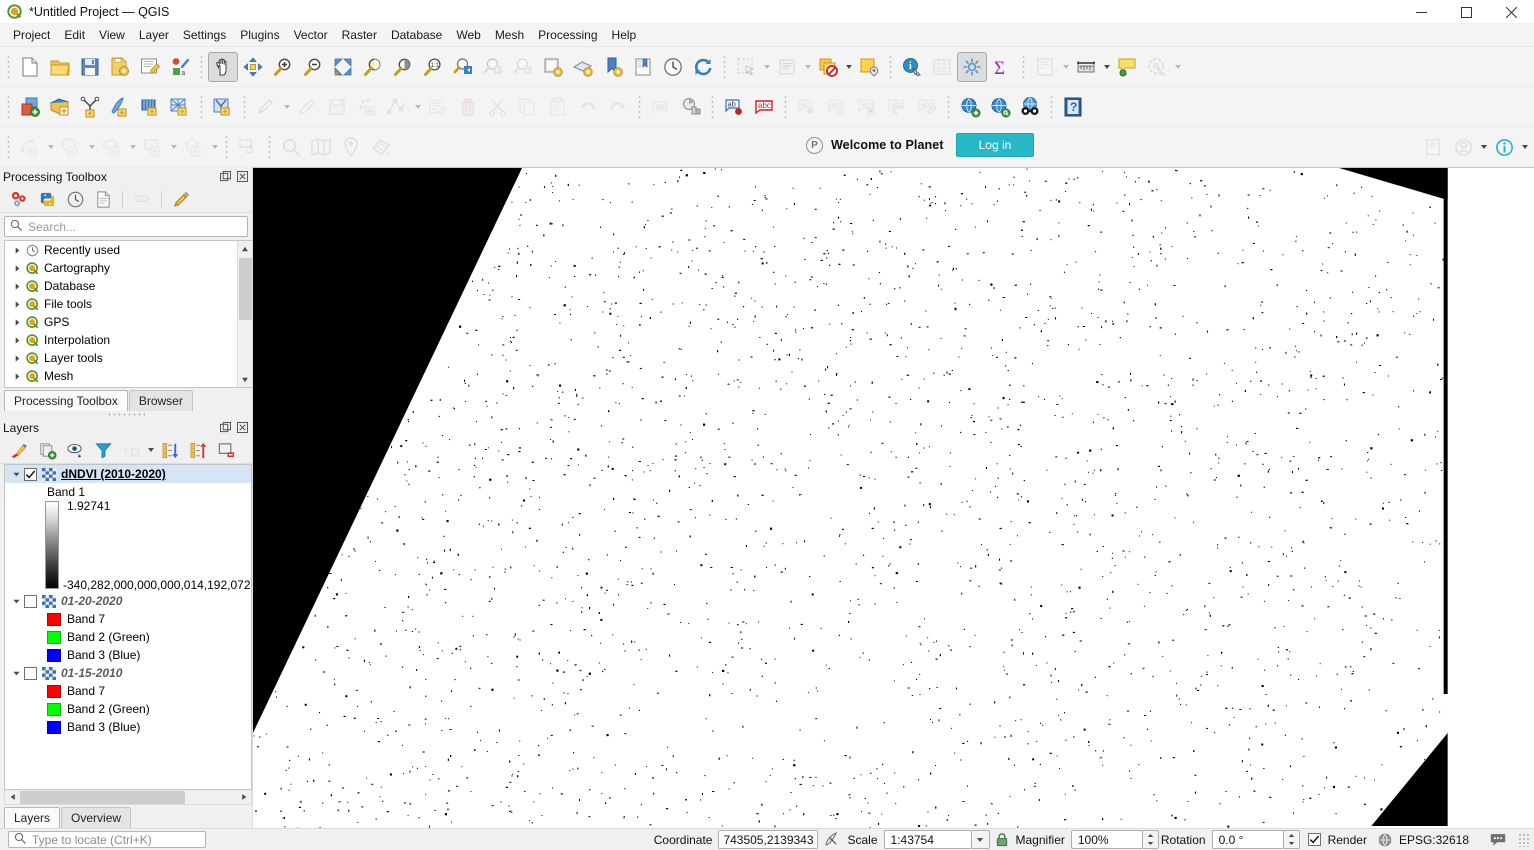 The height and width of the screenshot is (850, 1534). What do you see at coordinates (71, 147) in the screenshot?
I see `add-circle-feature-icon` at bounding box center [71, 147].